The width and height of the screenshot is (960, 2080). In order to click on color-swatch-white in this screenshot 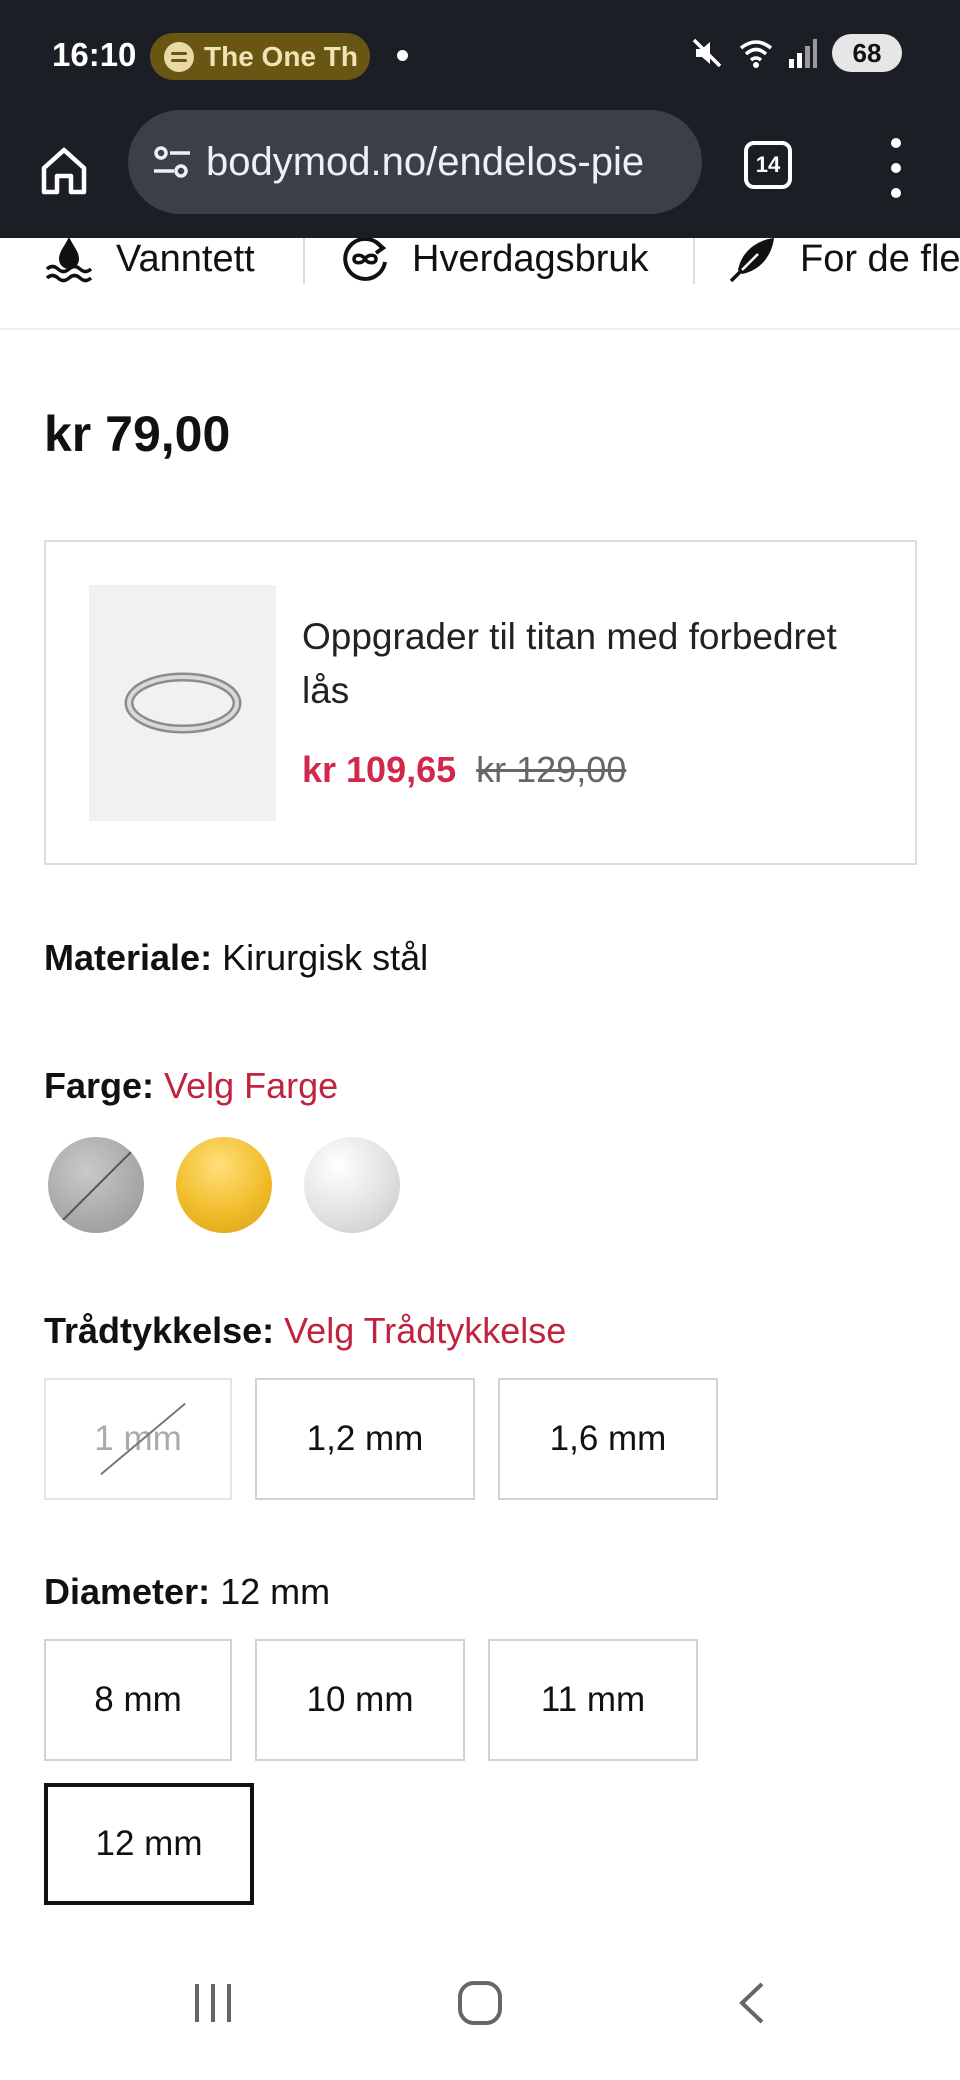, I will do `click(352, 1185)`.